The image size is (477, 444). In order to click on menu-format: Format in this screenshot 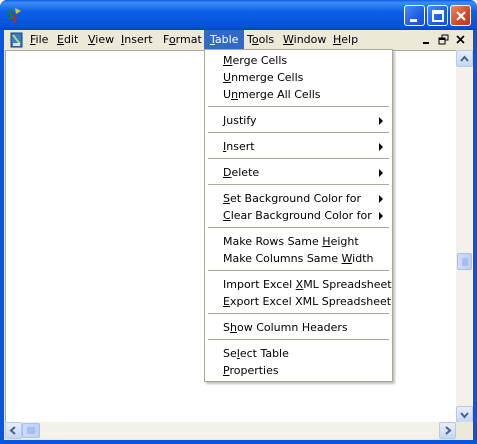, I will do `click(182, 39)`.